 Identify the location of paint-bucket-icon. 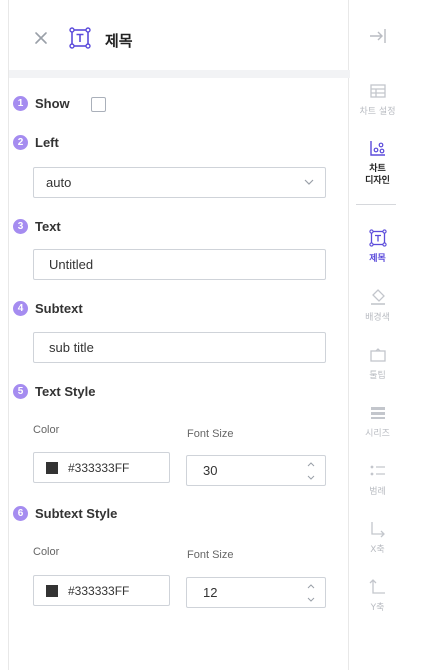
(377, 297).